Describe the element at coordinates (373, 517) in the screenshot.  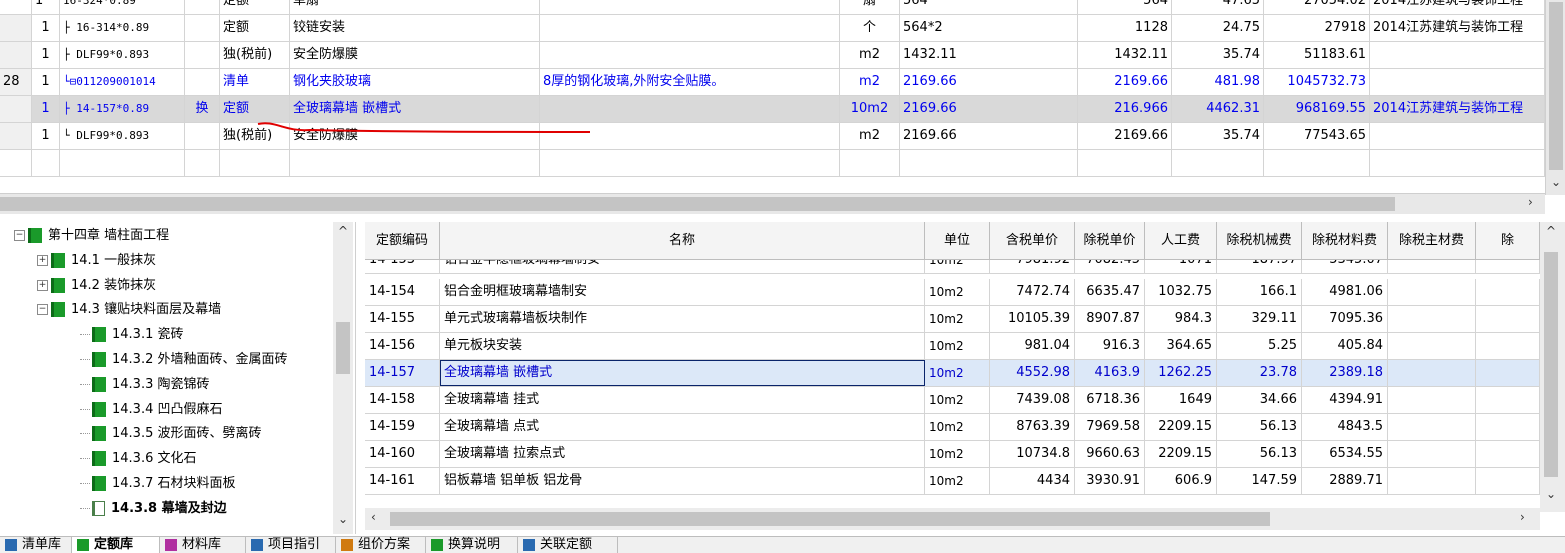
I see `chevron-left-icon: ‹` at that location.